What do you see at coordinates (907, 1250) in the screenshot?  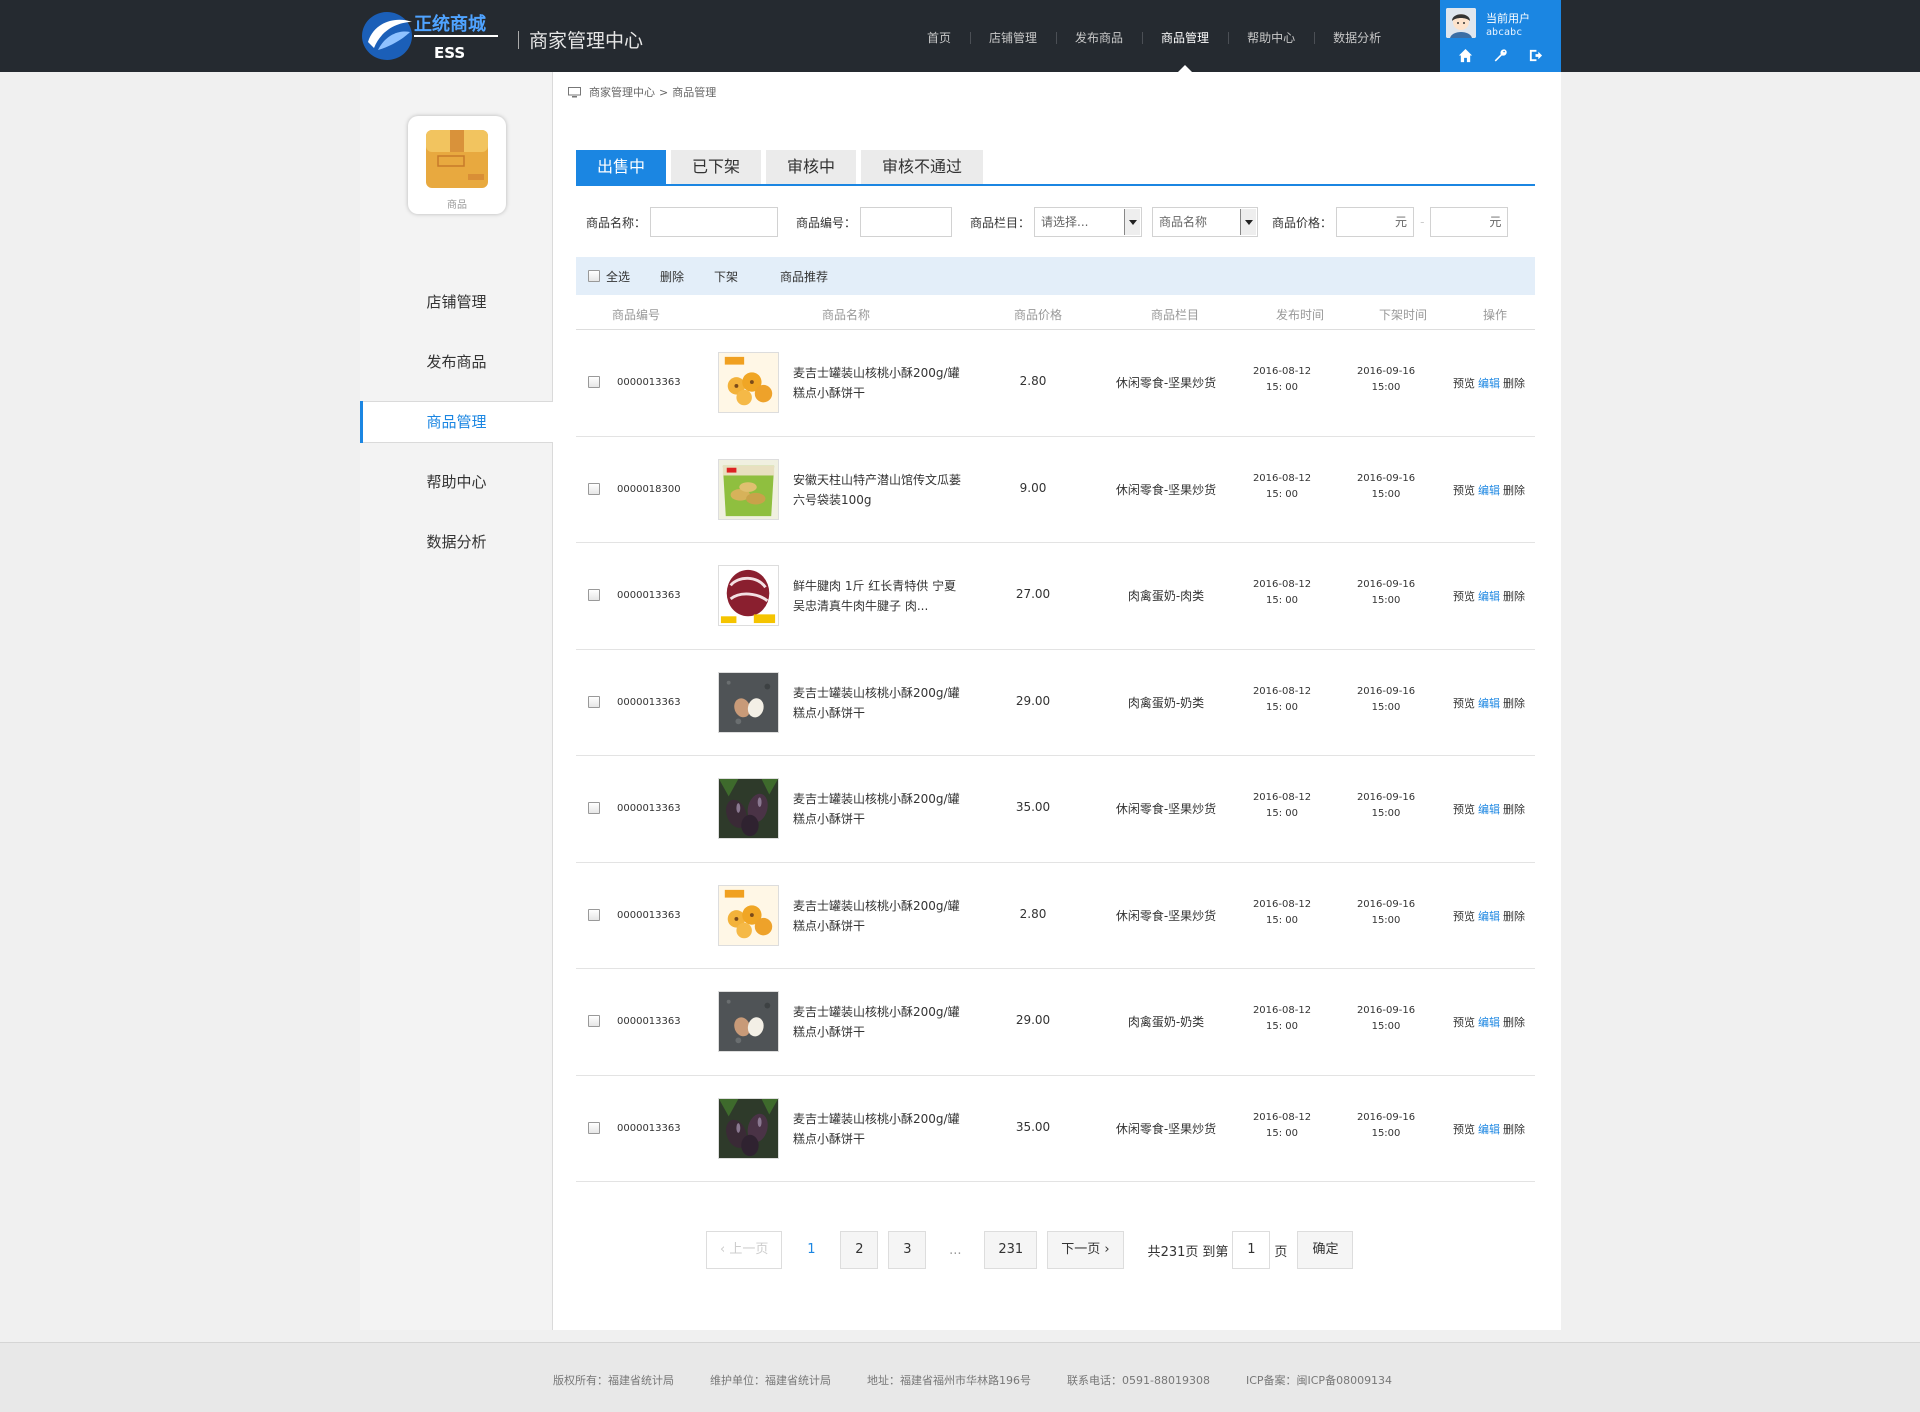 I see `page-3: 3` at bounding box center [907, 1250].